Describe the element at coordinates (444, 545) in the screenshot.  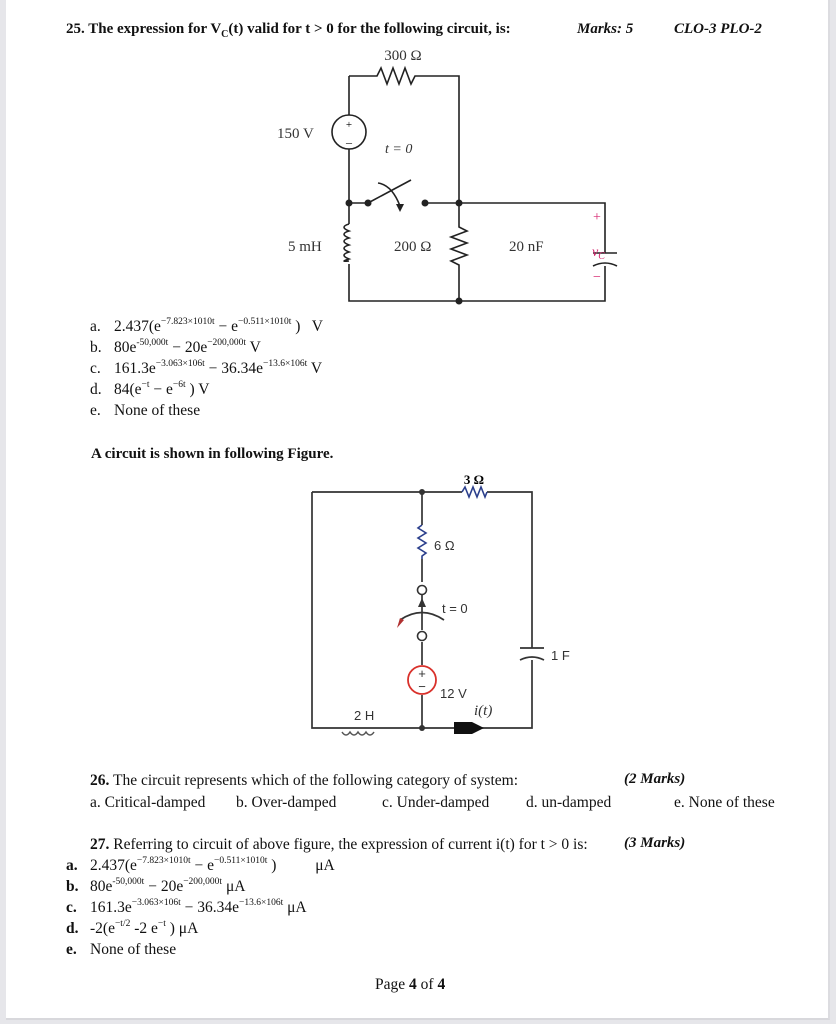
I see `label-6-ohm: 6 Ω` at that location.